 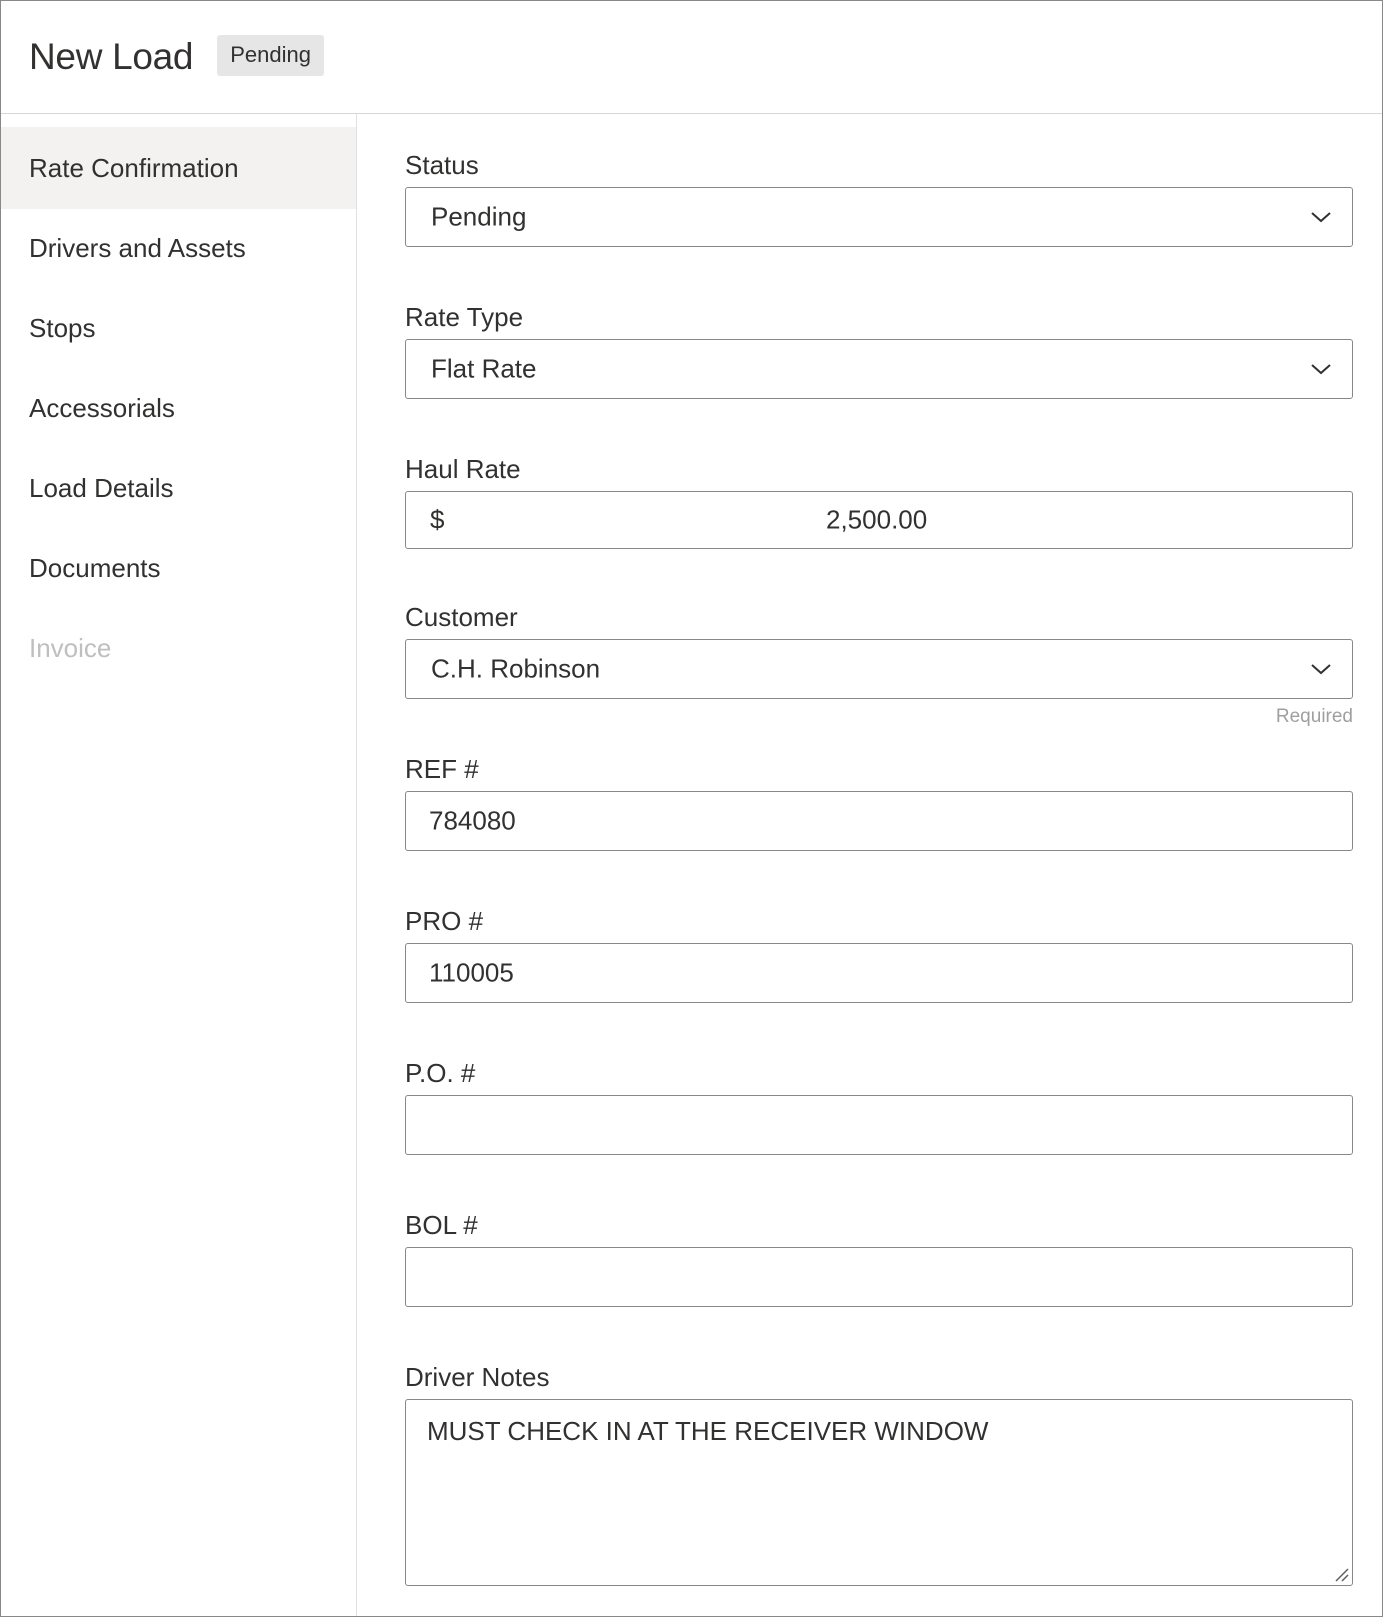 What do you see at coordinates (1341, 1574) in the screenshot?
I see `resize-grip-icon` at bounding box center [1341, 1574].